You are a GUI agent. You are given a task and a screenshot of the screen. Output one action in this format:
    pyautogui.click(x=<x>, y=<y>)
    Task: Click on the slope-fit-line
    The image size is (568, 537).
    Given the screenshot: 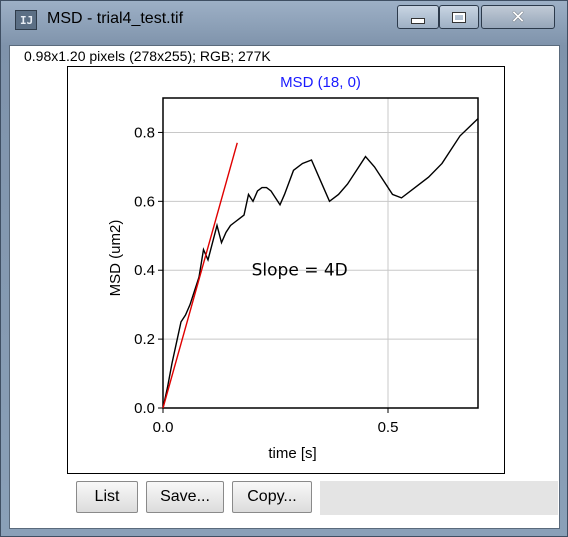 What is the action you would take?
    pyautogui.click(x=200, y=275)
    